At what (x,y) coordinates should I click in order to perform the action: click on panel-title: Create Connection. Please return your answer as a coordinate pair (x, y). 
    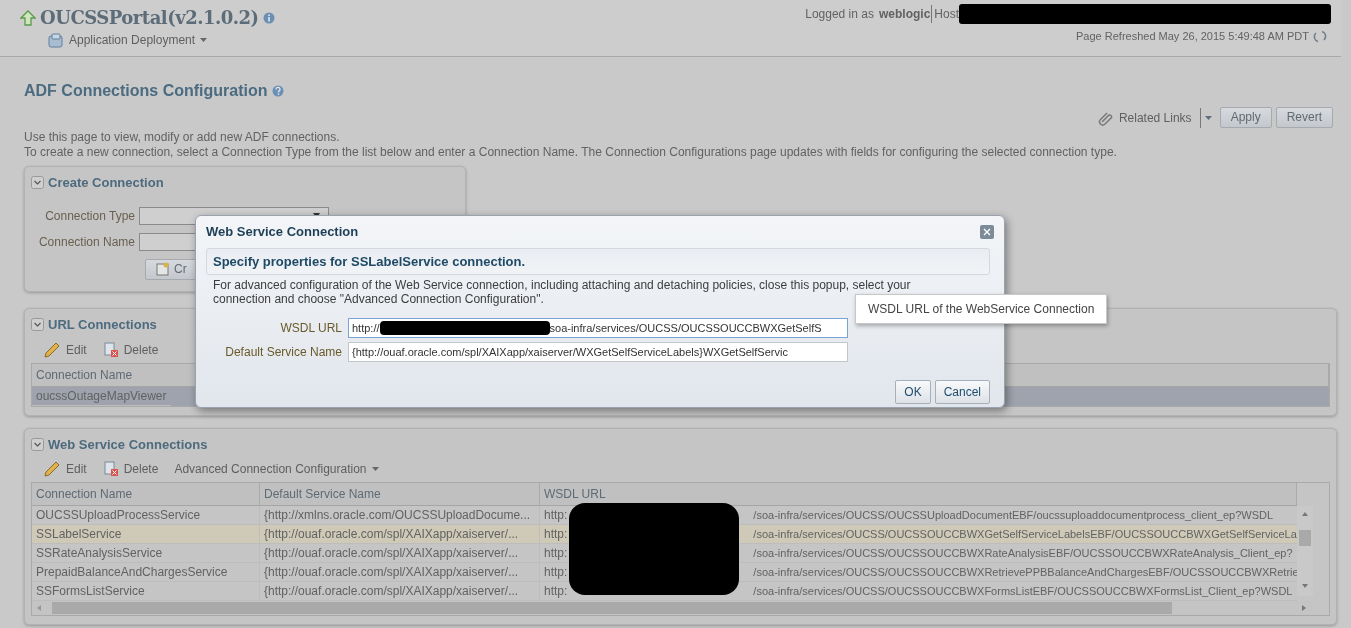
    Looking at the image, I should click on (106, 183).